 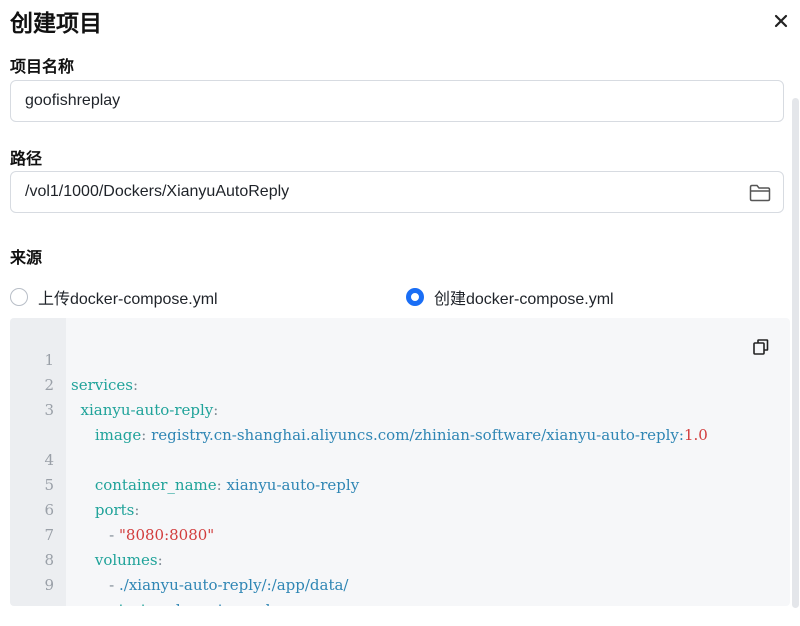 What do you see at coordinates (26, 258) in the screenshot?
I see `source-label: 来源` at bounding box center [26, 258].